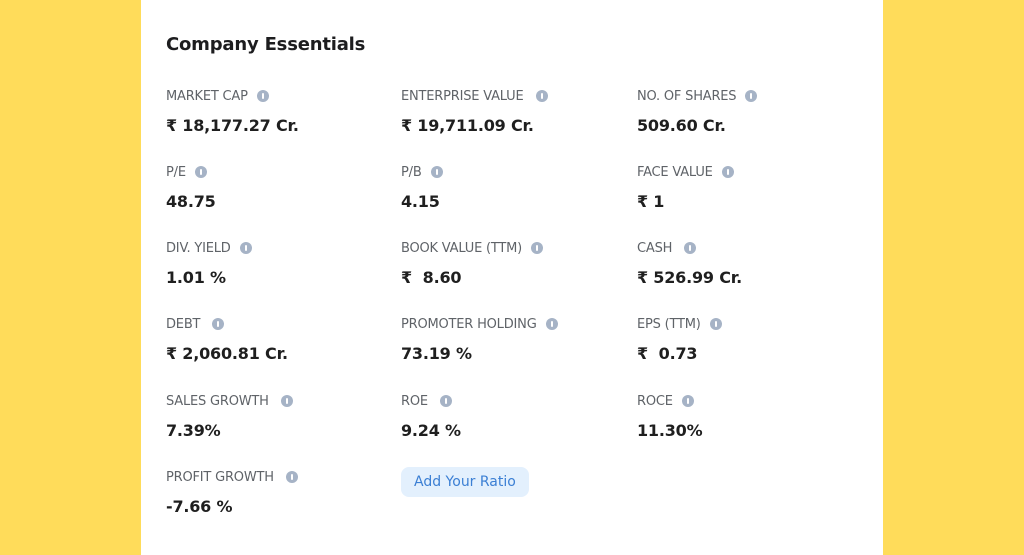 The width and height of the screenshot is (1024, 555). I want to click on metric-roe: ROE 9.24 %, so click(516, 427).